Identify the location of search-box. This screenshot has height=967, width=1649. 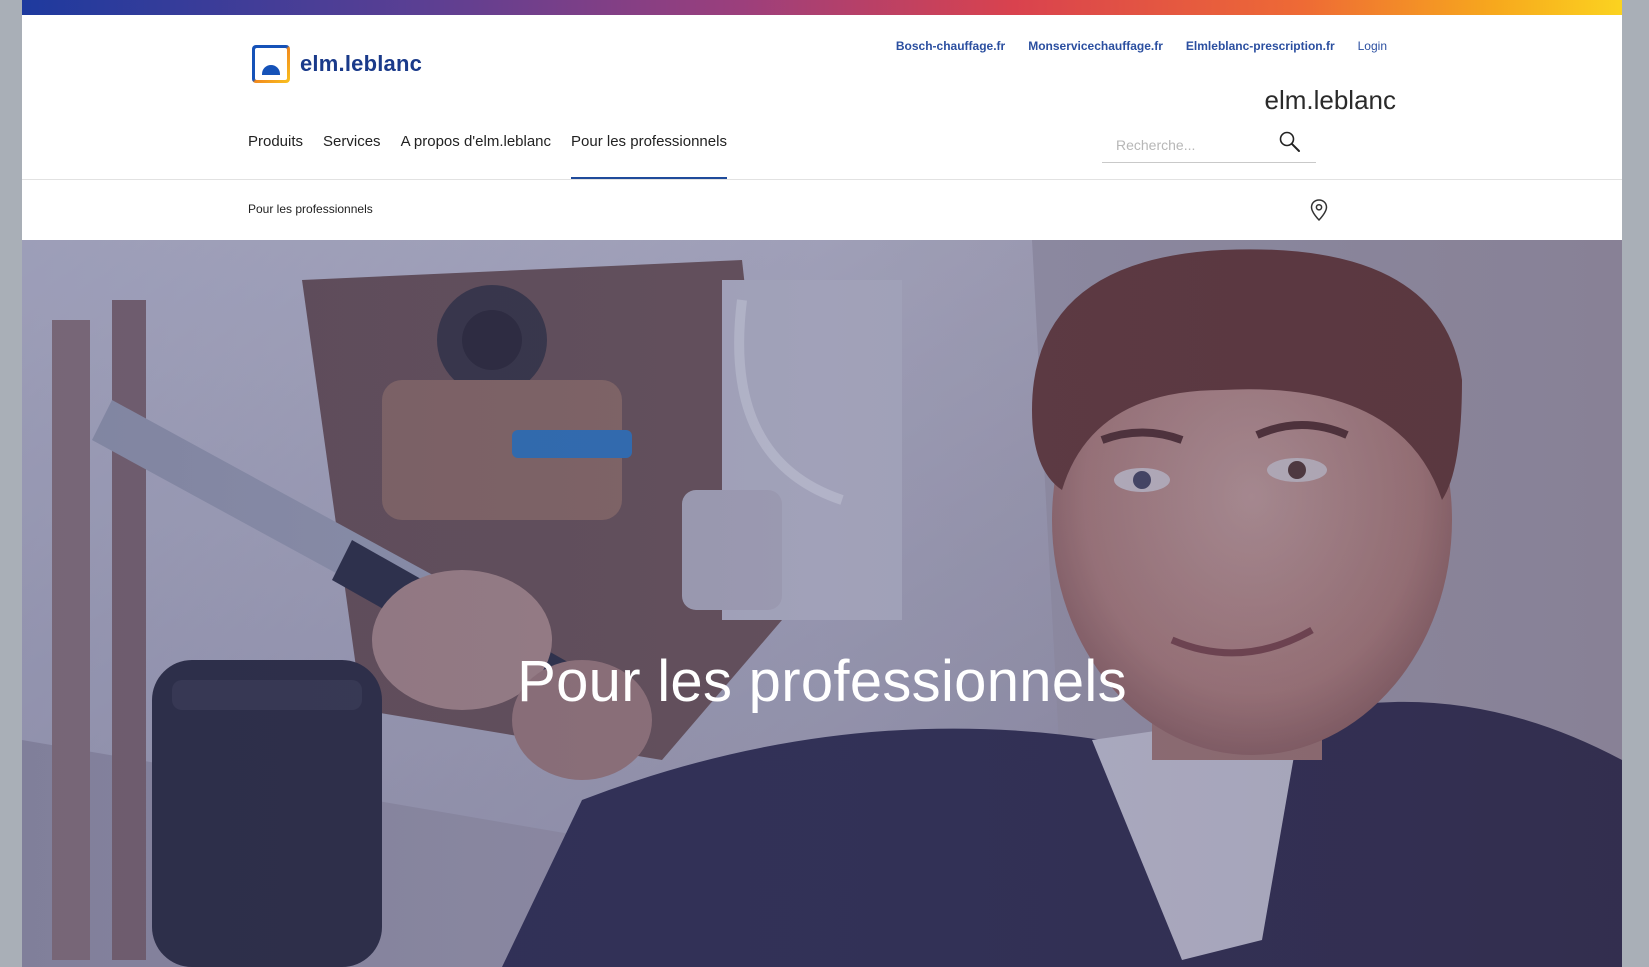
(1209, 146).